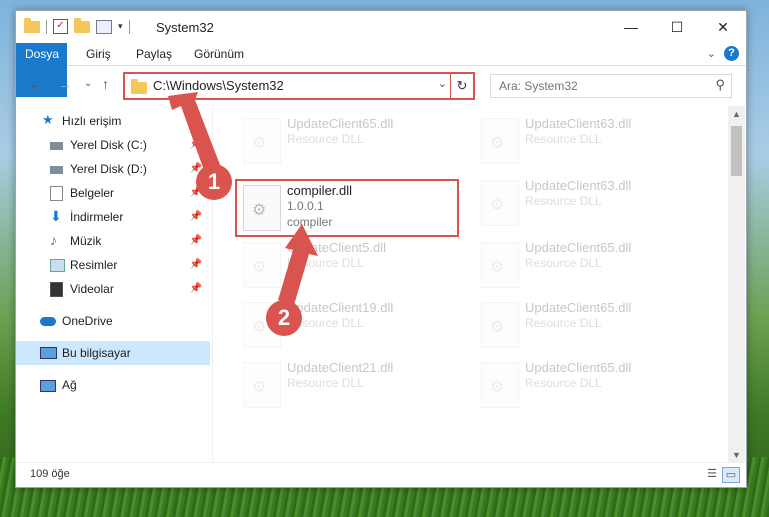  Describe the element at coordinates (214, 182) in the screenshot. I see `callout-step-1: 1` at that location.